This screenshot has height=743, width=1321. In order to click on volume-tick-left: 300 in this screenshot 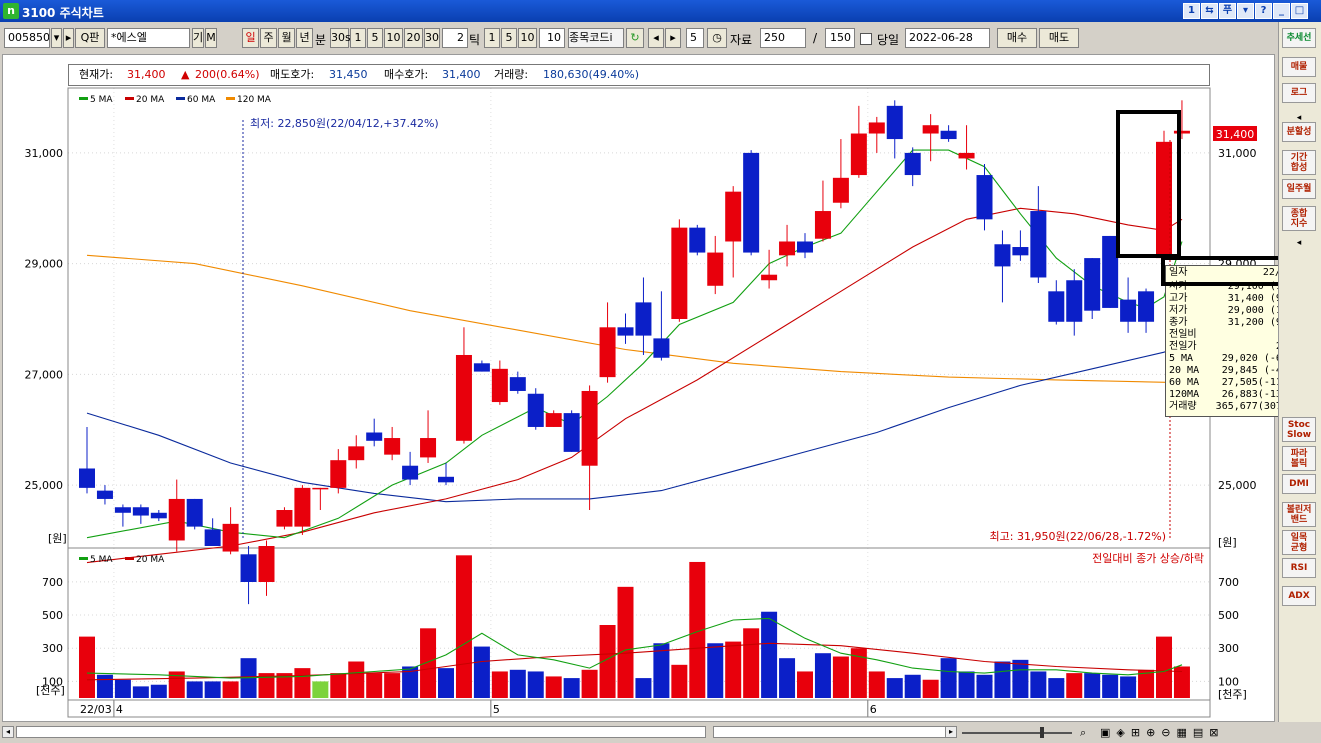, I will do `click(52, 648)`.